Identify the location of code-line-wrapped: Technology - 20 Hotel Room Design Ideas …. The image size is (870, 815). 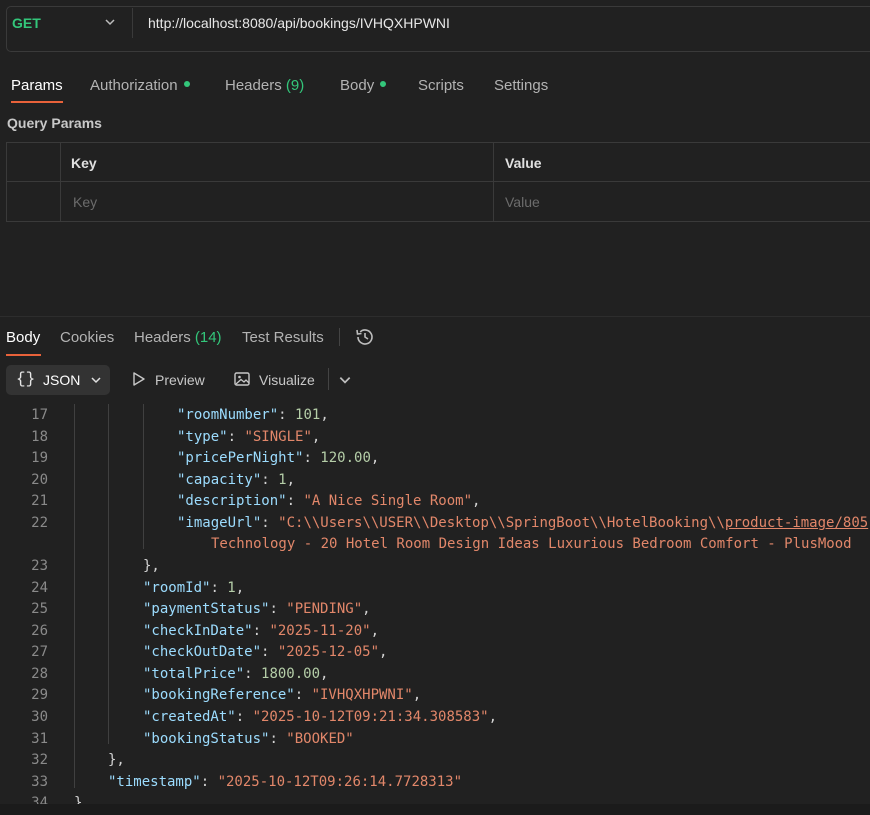
(531, 544).